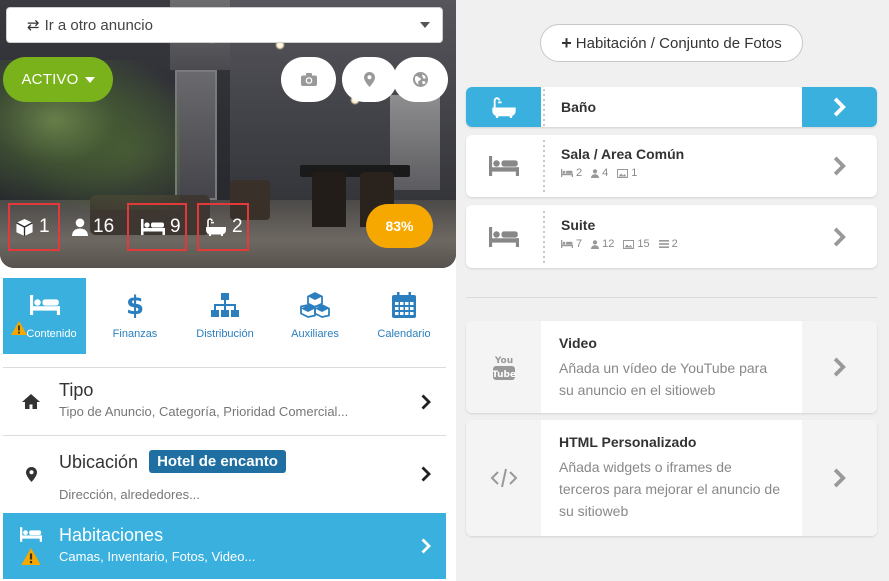  Describe the element at coordinates (51, 334) in the screenshot. I see `tab-label: Contenido` at that location.